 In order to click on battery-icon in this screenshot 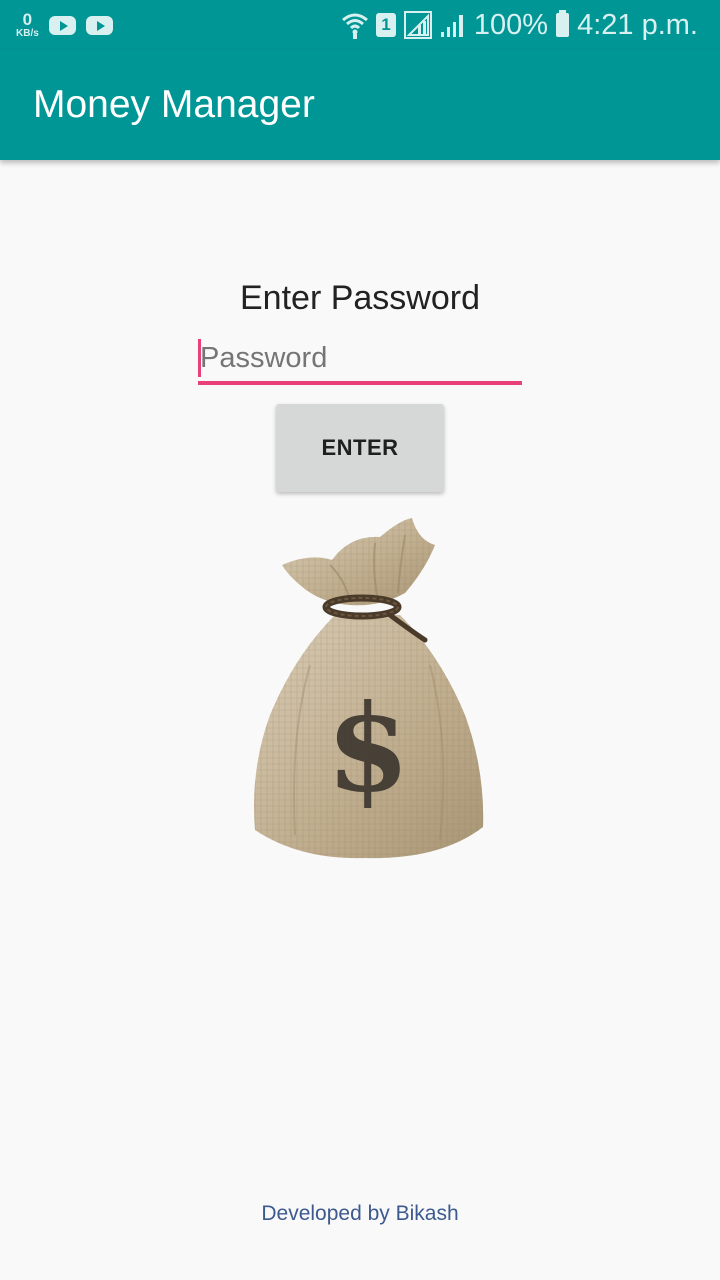, I will do `click(563, 23)`.